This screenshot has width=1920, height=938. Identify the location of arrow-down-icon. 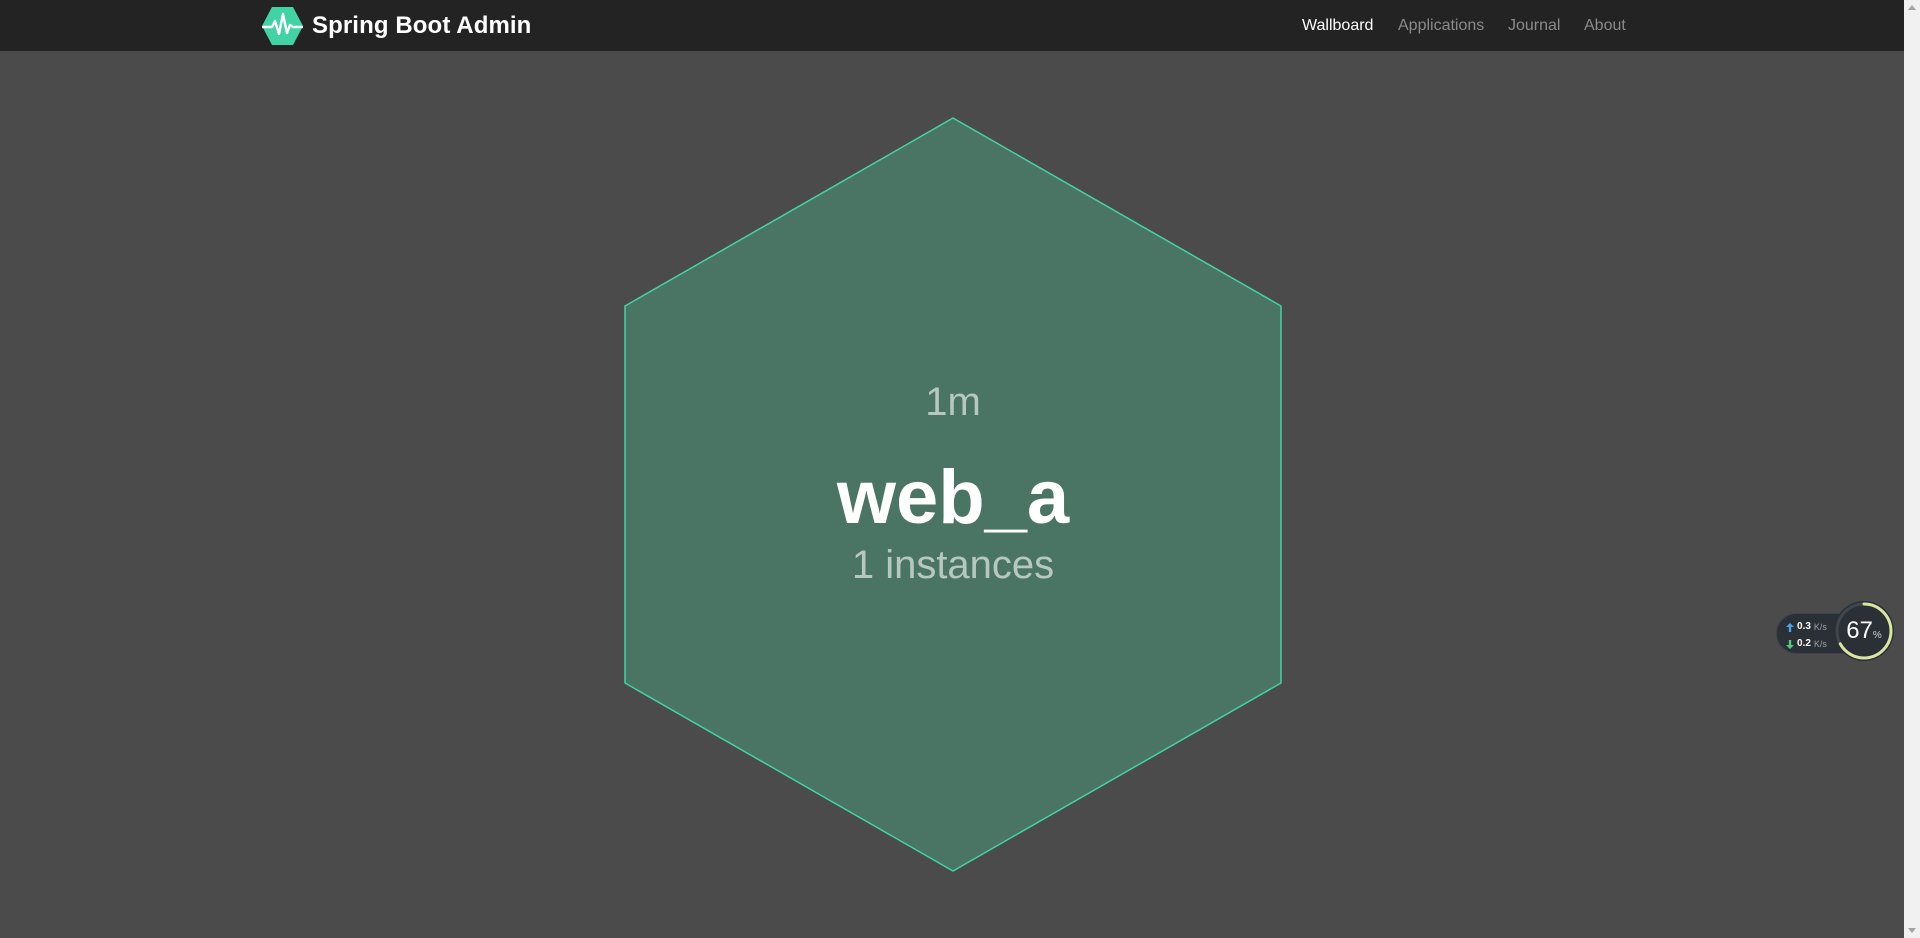
(1790, 644).